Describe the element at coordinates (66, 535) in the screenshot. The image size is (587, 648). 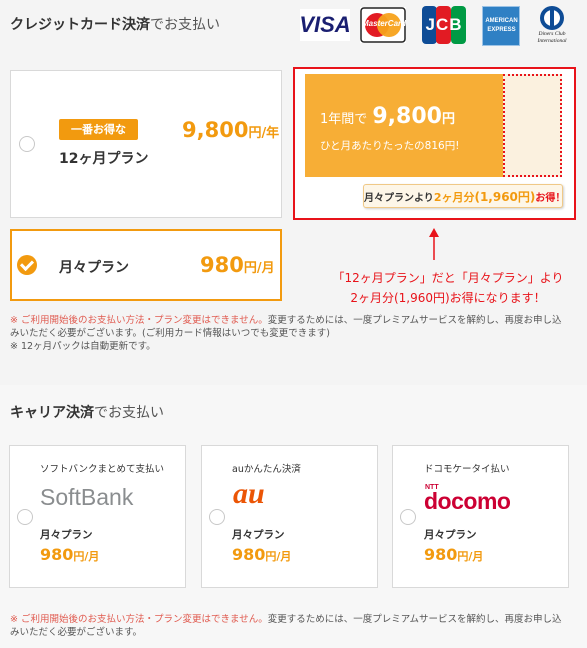
I see `softbank-plan: 月々プラン` at that location.